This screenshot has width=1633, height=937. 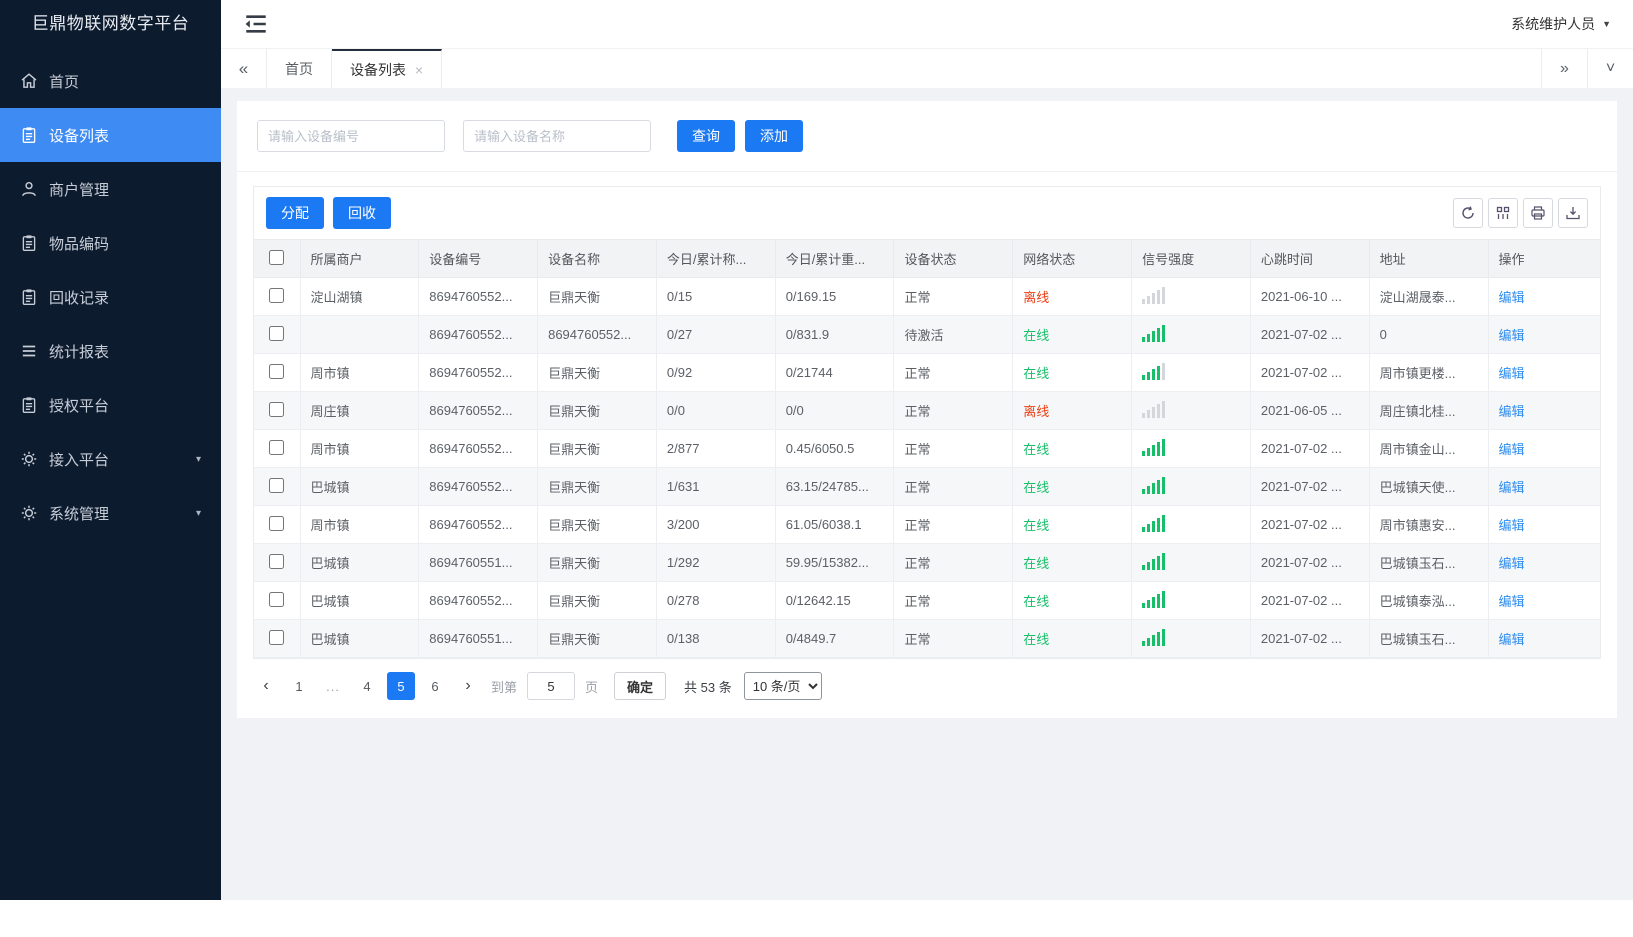 I want to click on sidebar-item-label: 首页, so click(x=64, y=82).